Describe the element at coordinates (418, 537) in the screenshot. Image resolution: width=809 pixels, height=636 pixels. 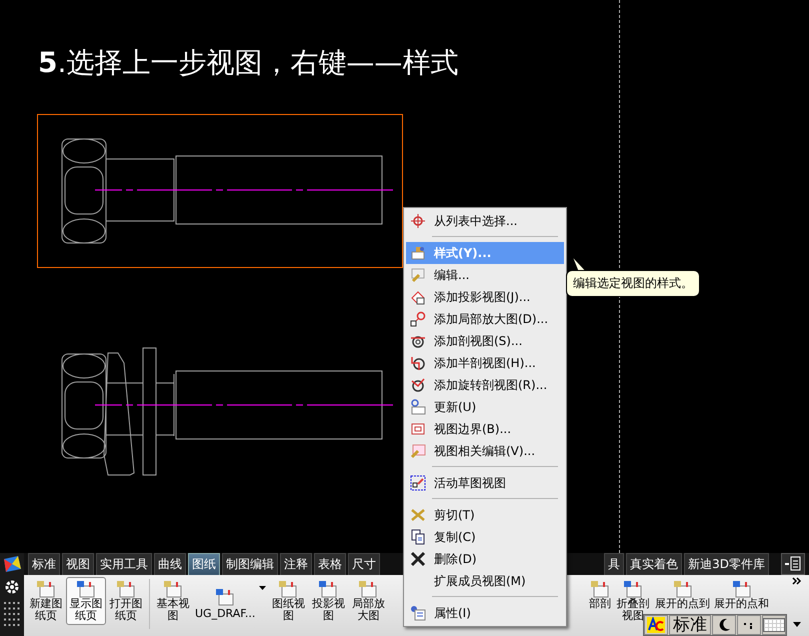
I see `copy-icon` at that location.